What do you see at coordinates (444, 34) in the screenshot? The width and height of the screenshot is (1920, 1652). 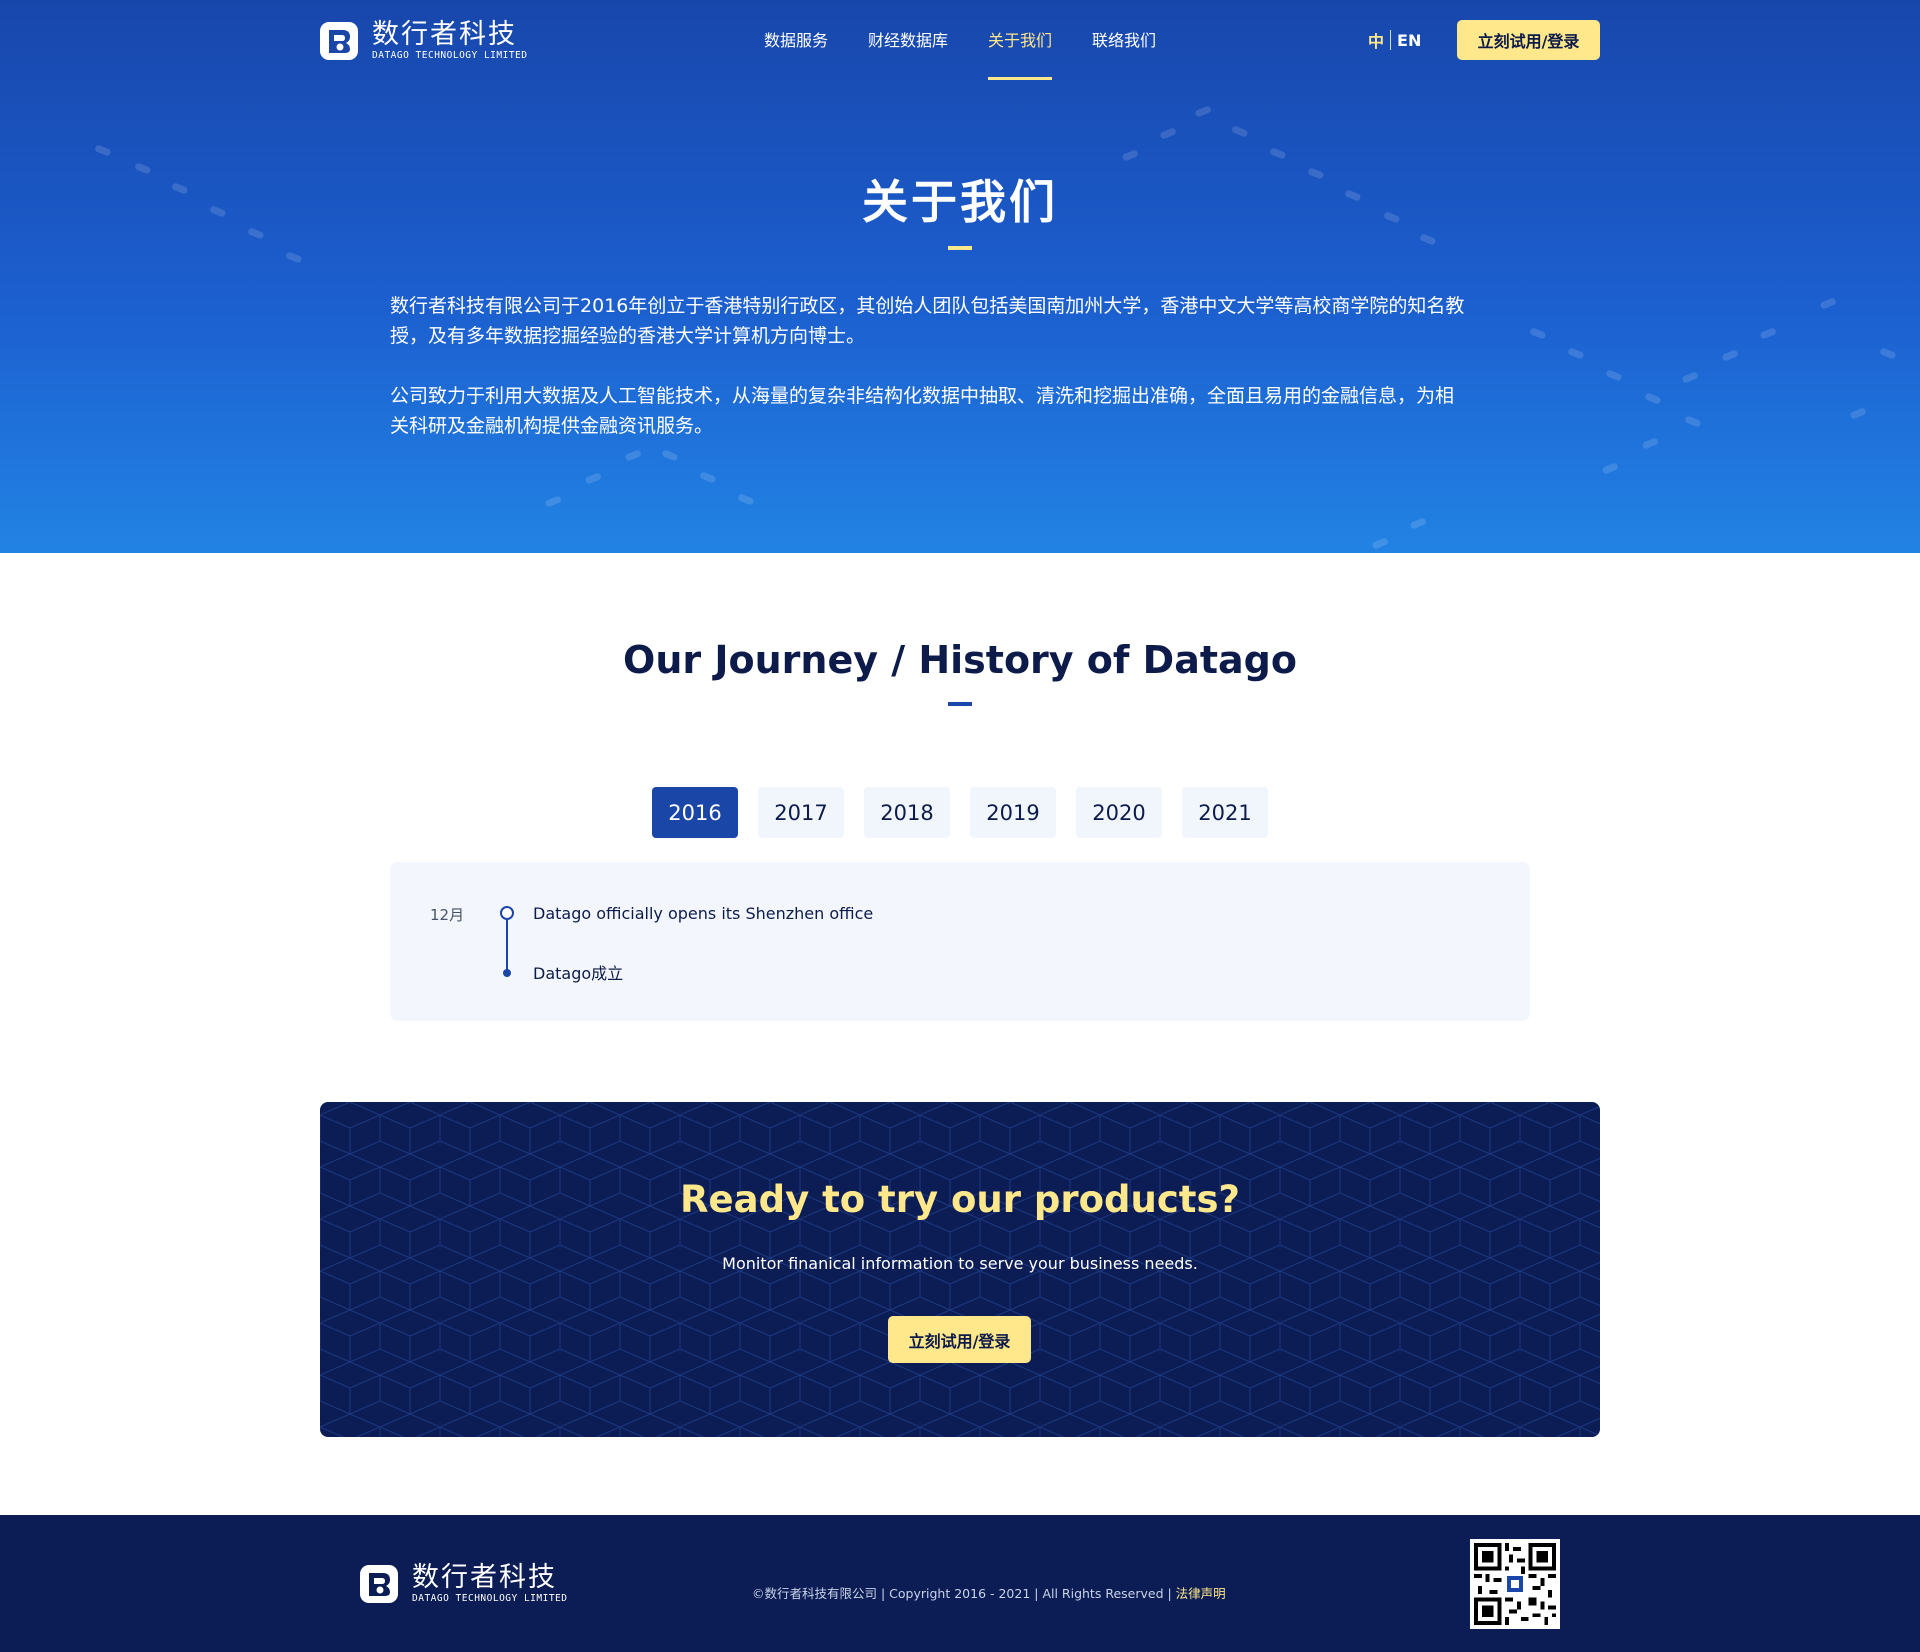 I see `logo-chinese-name: 数行者科技` at bounding box center [444, 34].